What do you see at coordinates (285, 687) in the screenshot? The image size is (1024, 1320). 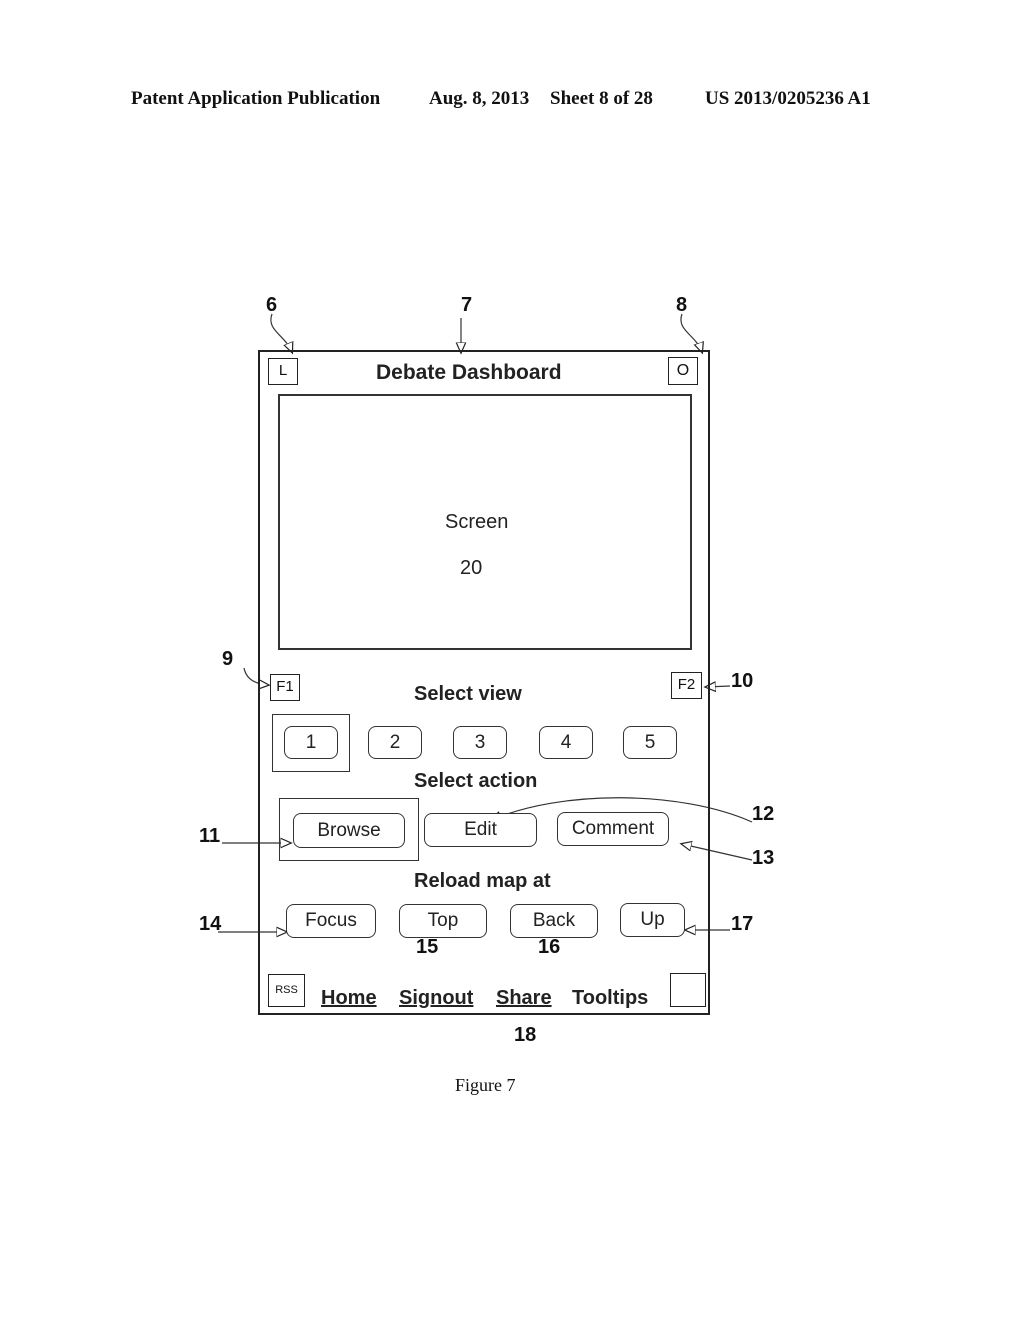 I see `f1-button: F1` at bounding box center [285, 687].